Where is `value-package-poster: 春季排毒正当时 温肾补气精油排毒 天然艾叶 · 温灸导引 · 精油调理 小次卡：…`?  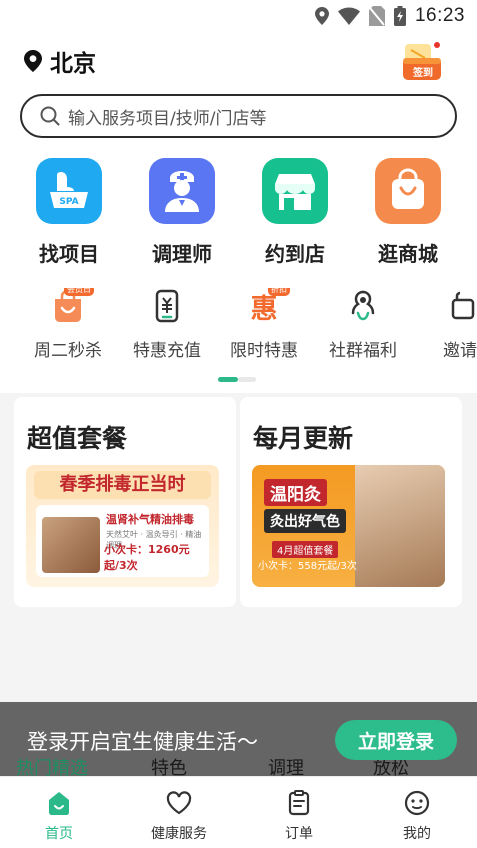
value-package-poster: 春季排毒正当时 温肾补气精油排毒 天然艾叶 · 温灸导引 · 精油调理 小次卡：… is located at coordinates (122, 526).